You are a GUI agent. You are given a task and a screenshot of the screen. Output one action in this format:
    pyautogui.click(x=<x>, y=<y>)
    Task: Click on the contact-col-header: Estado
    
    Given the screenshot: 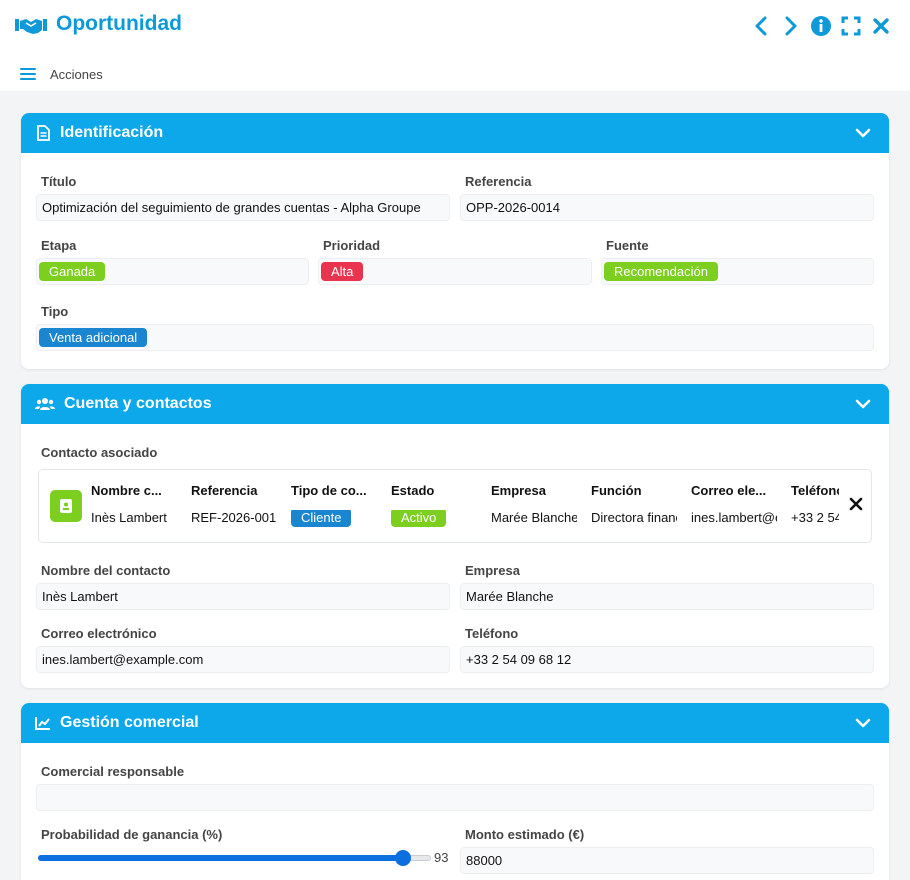 What is the action you would take?
    pyautogui.click(x=413, y=490)
    